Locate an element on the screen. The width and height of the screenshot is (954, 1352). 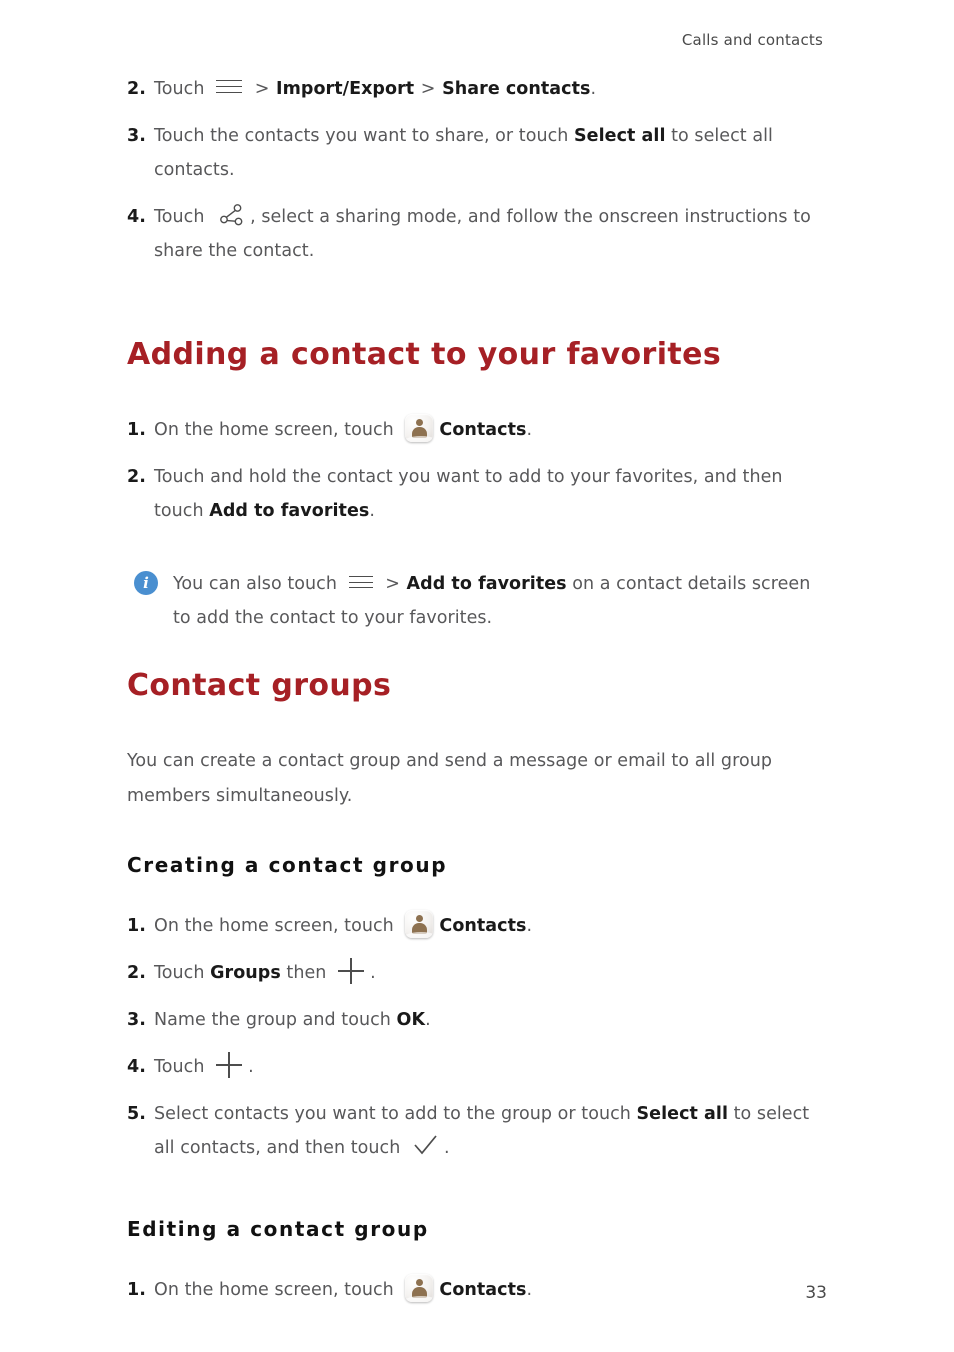
list-item: 4. Touch . is located at coordinates (477, 1067).